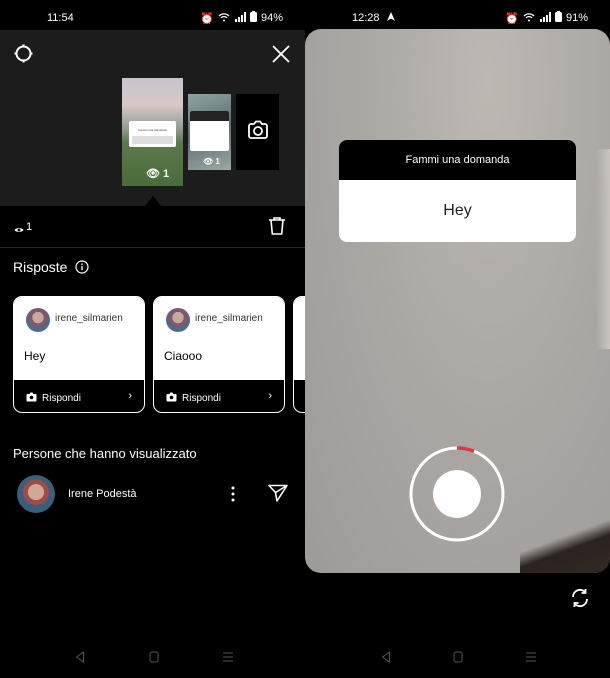  I want to click on view-count-row: 1, so click(152, 227).